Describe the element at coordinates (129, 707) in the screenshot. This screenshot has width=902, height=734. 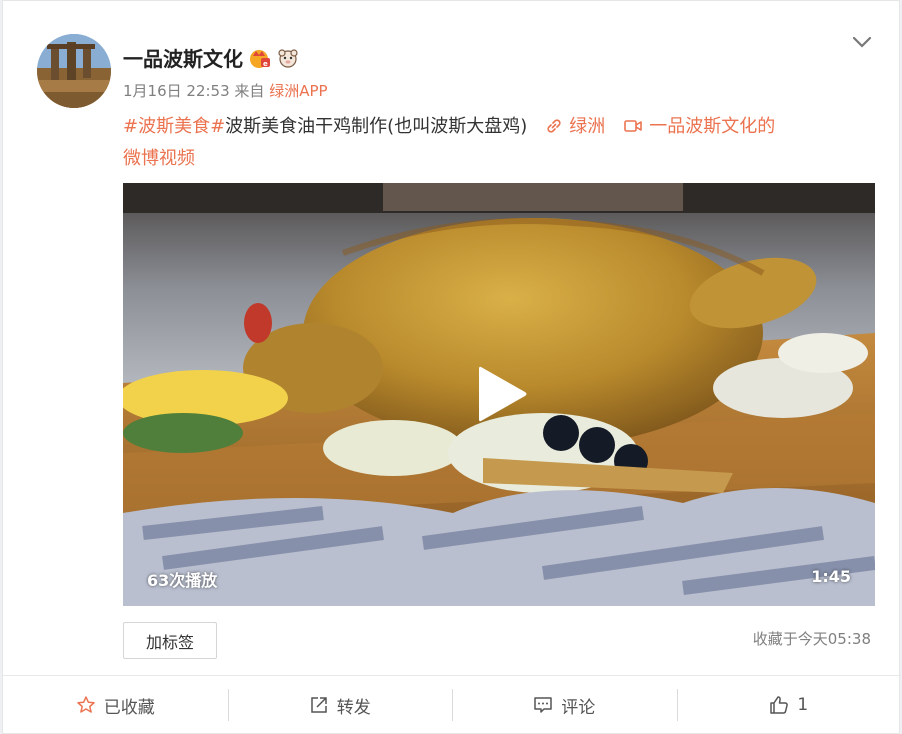
I see `favorite-label: 已收藏` at that location.